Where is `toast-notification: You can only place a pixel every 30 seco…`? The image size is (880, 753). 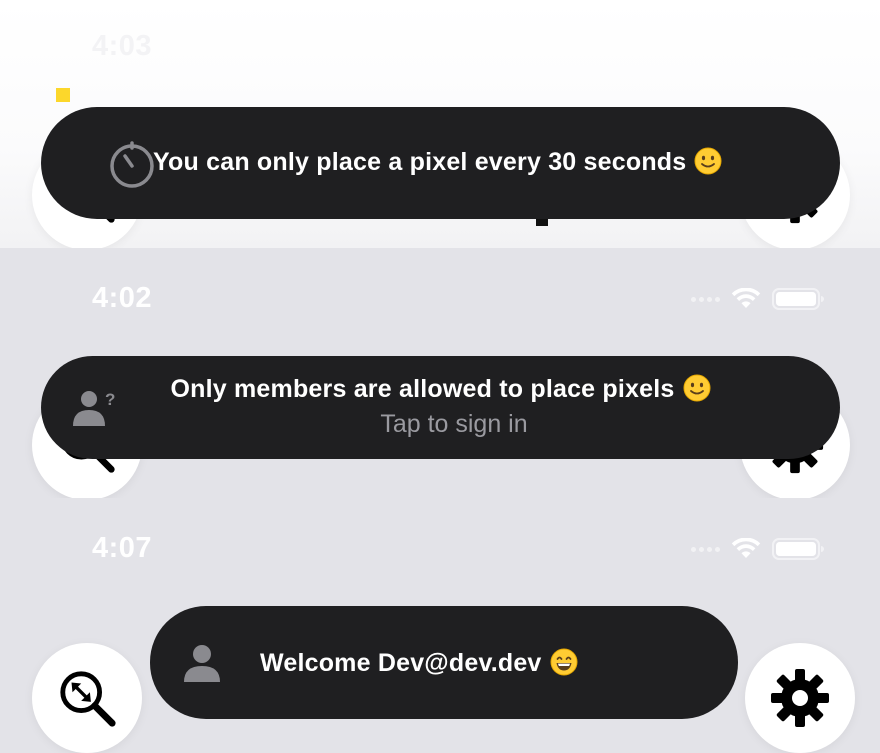
toast-notification: You can only place a pixel every 30 seco… is located at coordinates (440, 163).